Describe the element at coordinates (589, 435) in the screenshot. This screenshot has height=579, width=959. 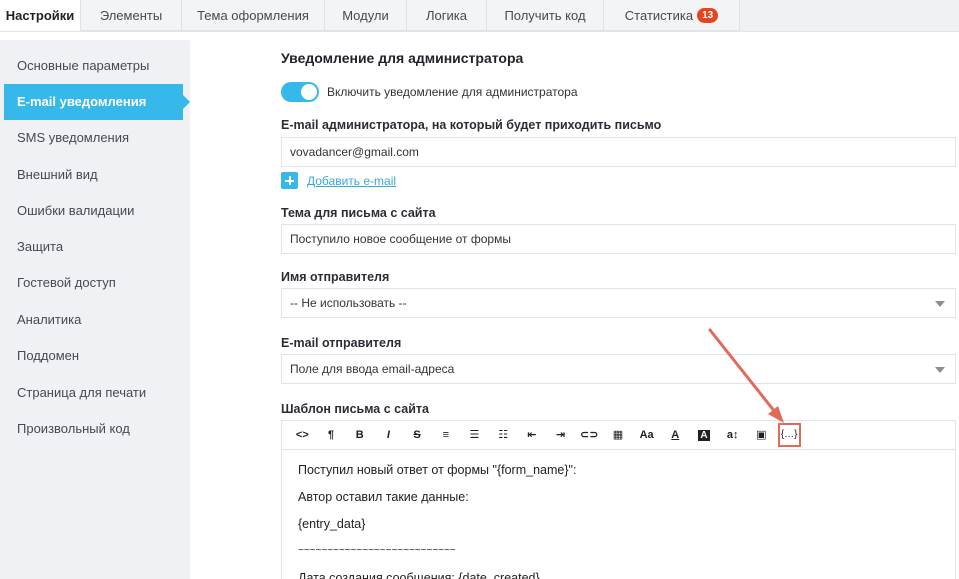
I see `link-icon: ⊂⊃` at that location.